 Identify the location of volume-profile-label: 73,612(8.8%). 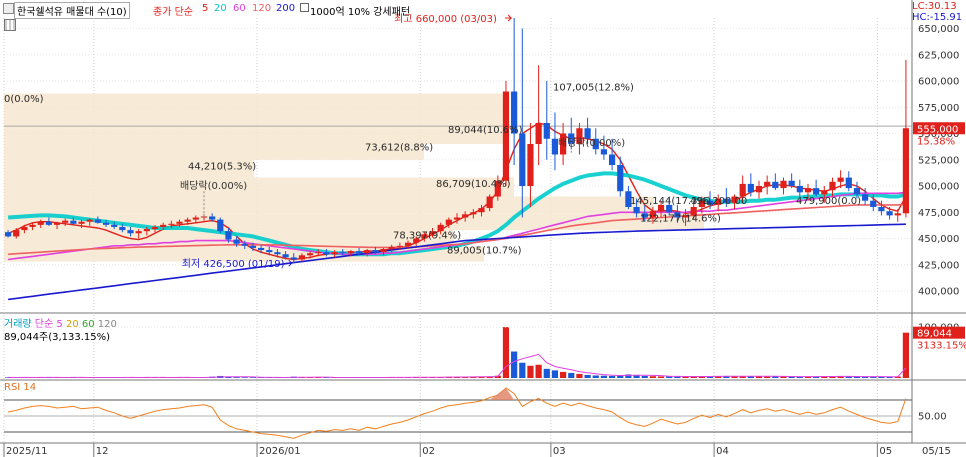
(399, 147).